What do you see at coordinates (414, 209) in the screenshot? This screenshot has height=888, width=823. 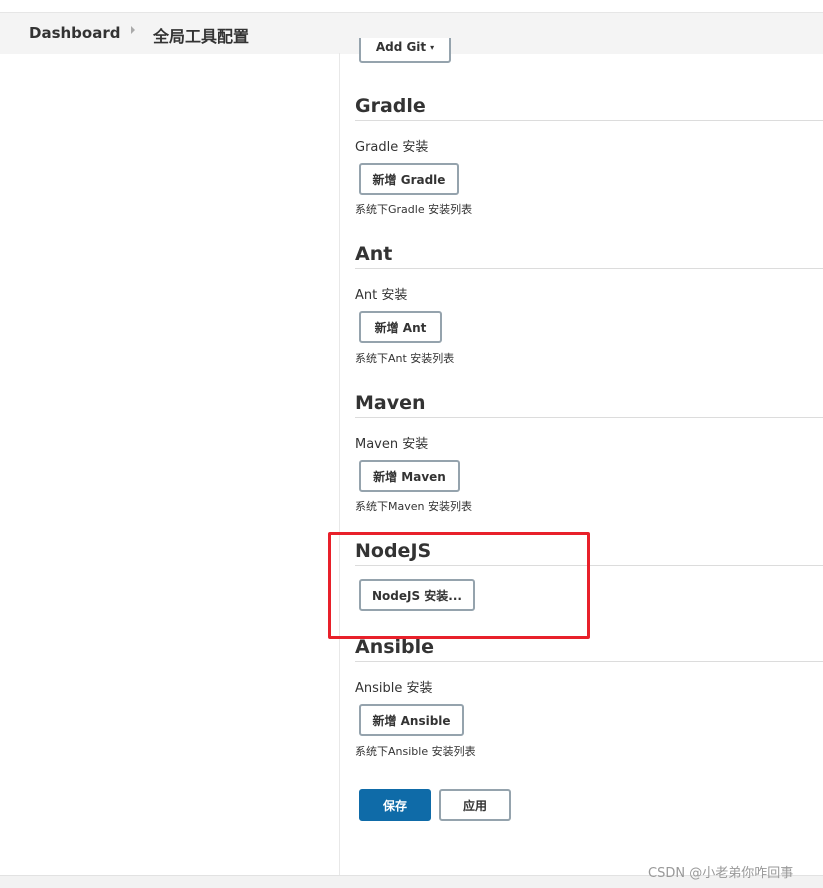 I see `gradle-help-text: 系统下Gradle 安装列表` at bounding box center [414, 209].